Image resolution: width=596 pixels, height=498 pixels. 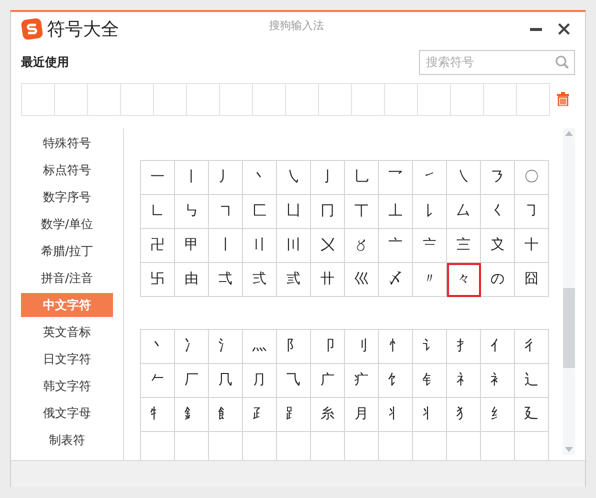 What do you see at coordinates (532, 279) in the screenshot?
I see `symbol-cell: 囧` at bounding box center [532, 279].